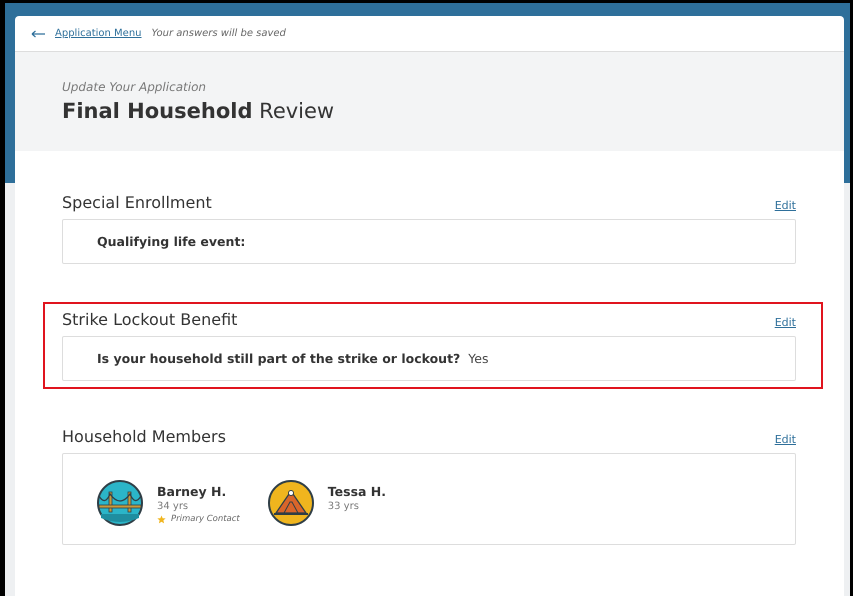  What do you see at coordinates (219, 33) in the screenshot?
I see `autosave-note: Your answers will be saved` at bounding box center [219, 33].